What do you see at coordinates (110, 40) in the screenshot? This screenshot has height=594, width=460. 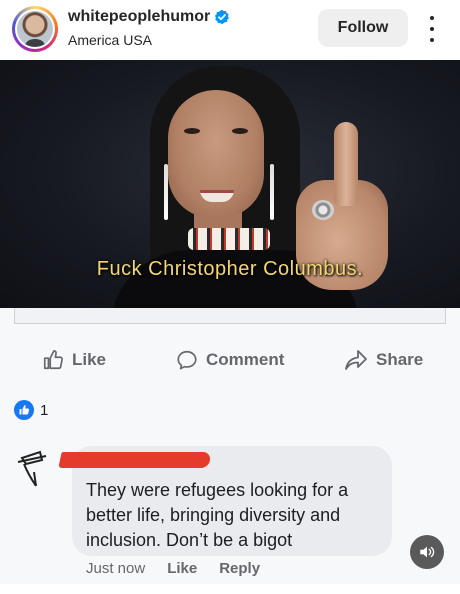 I see `location: America USA` at bounding box center [110, 40].